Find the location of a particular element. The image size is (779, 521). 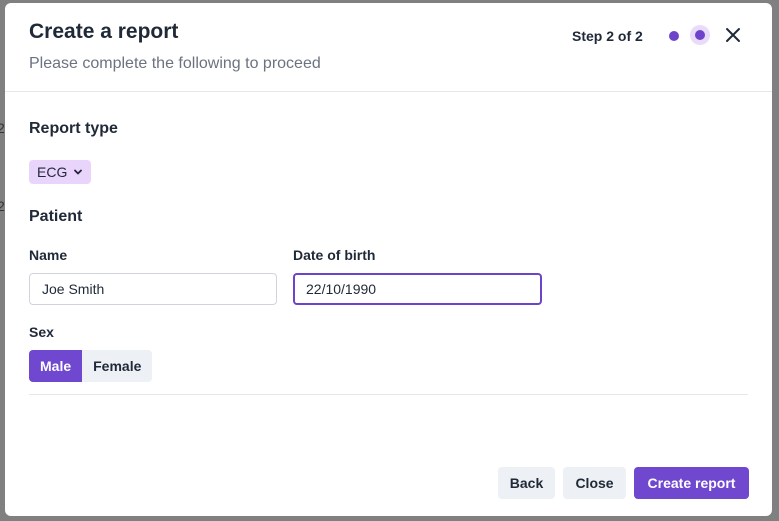

create-report-button: Create report is located at coordinates (691, 483).